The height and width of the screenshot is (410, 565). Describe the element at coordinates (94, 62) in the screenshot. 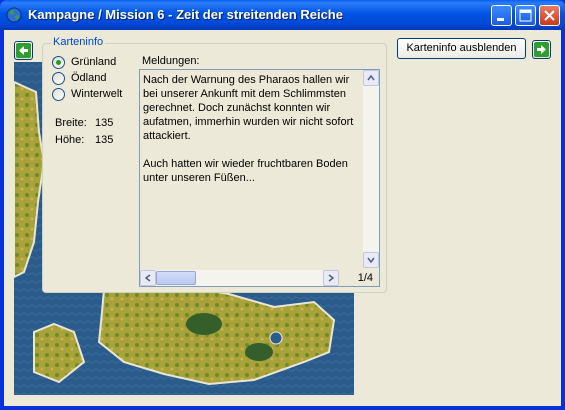

I see `terrain-option-label: Grünland` at that location.